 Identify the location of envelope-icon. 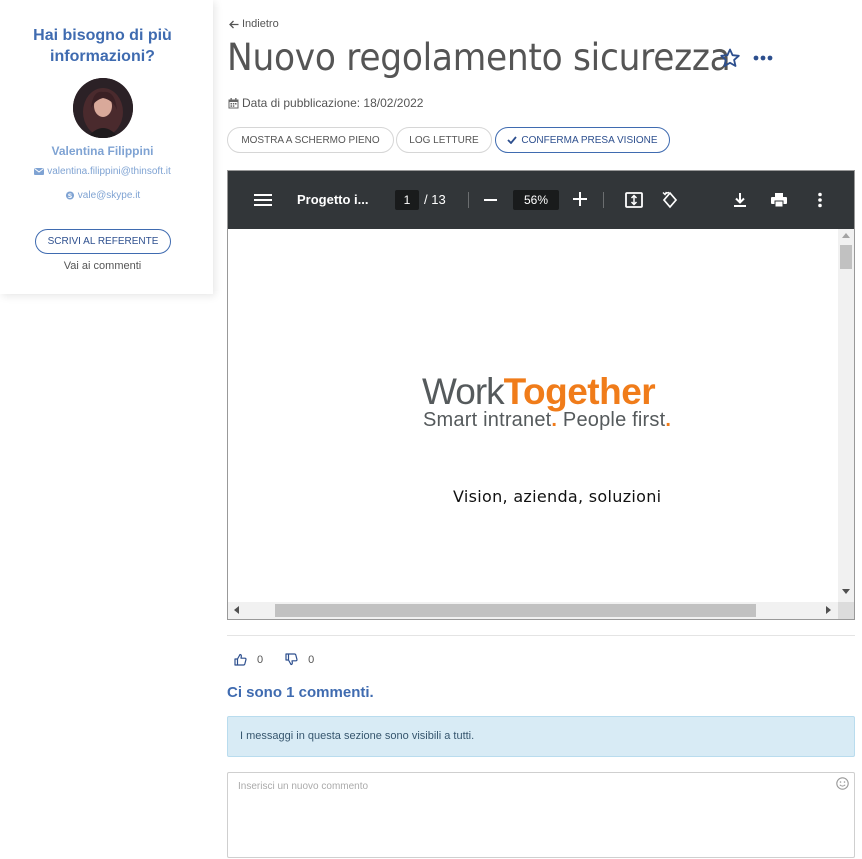
(39, 171).